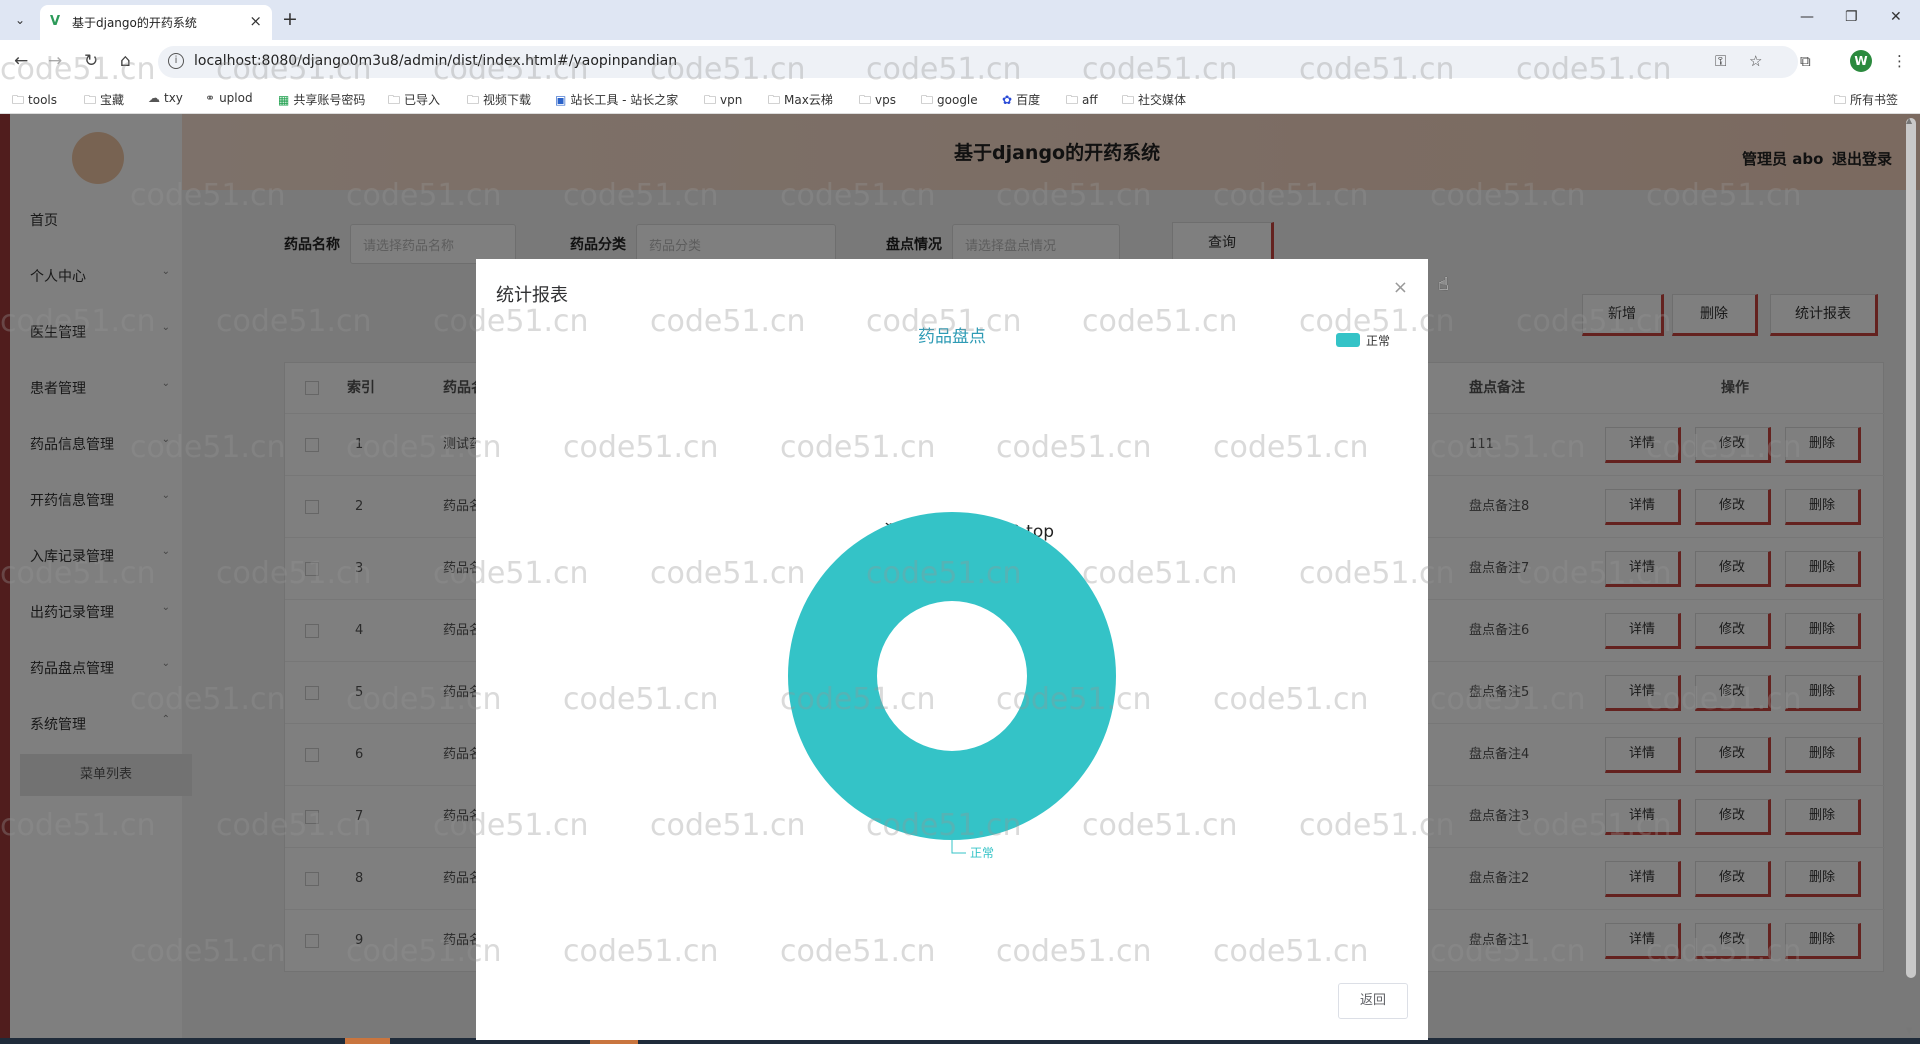 Image resolution: width=1920 pixels, height=1044 pixels. What do you see at coordinates (952, 676) in the screenshot?
I see `pie-slice` at bounding box center [952, 676].